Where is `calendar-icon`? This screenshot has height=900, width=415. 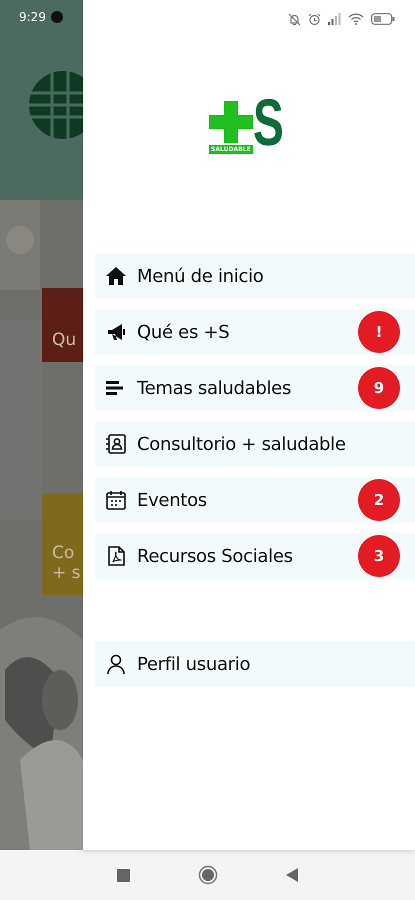 calendar-icon is located at coordinates (116, 500).